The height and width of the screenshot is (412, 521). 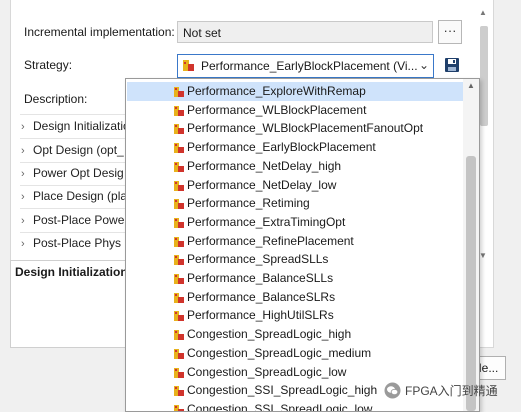 I want to click on strategy-option: Performance_ExploreWithRemap, so click(x=295, y=91).